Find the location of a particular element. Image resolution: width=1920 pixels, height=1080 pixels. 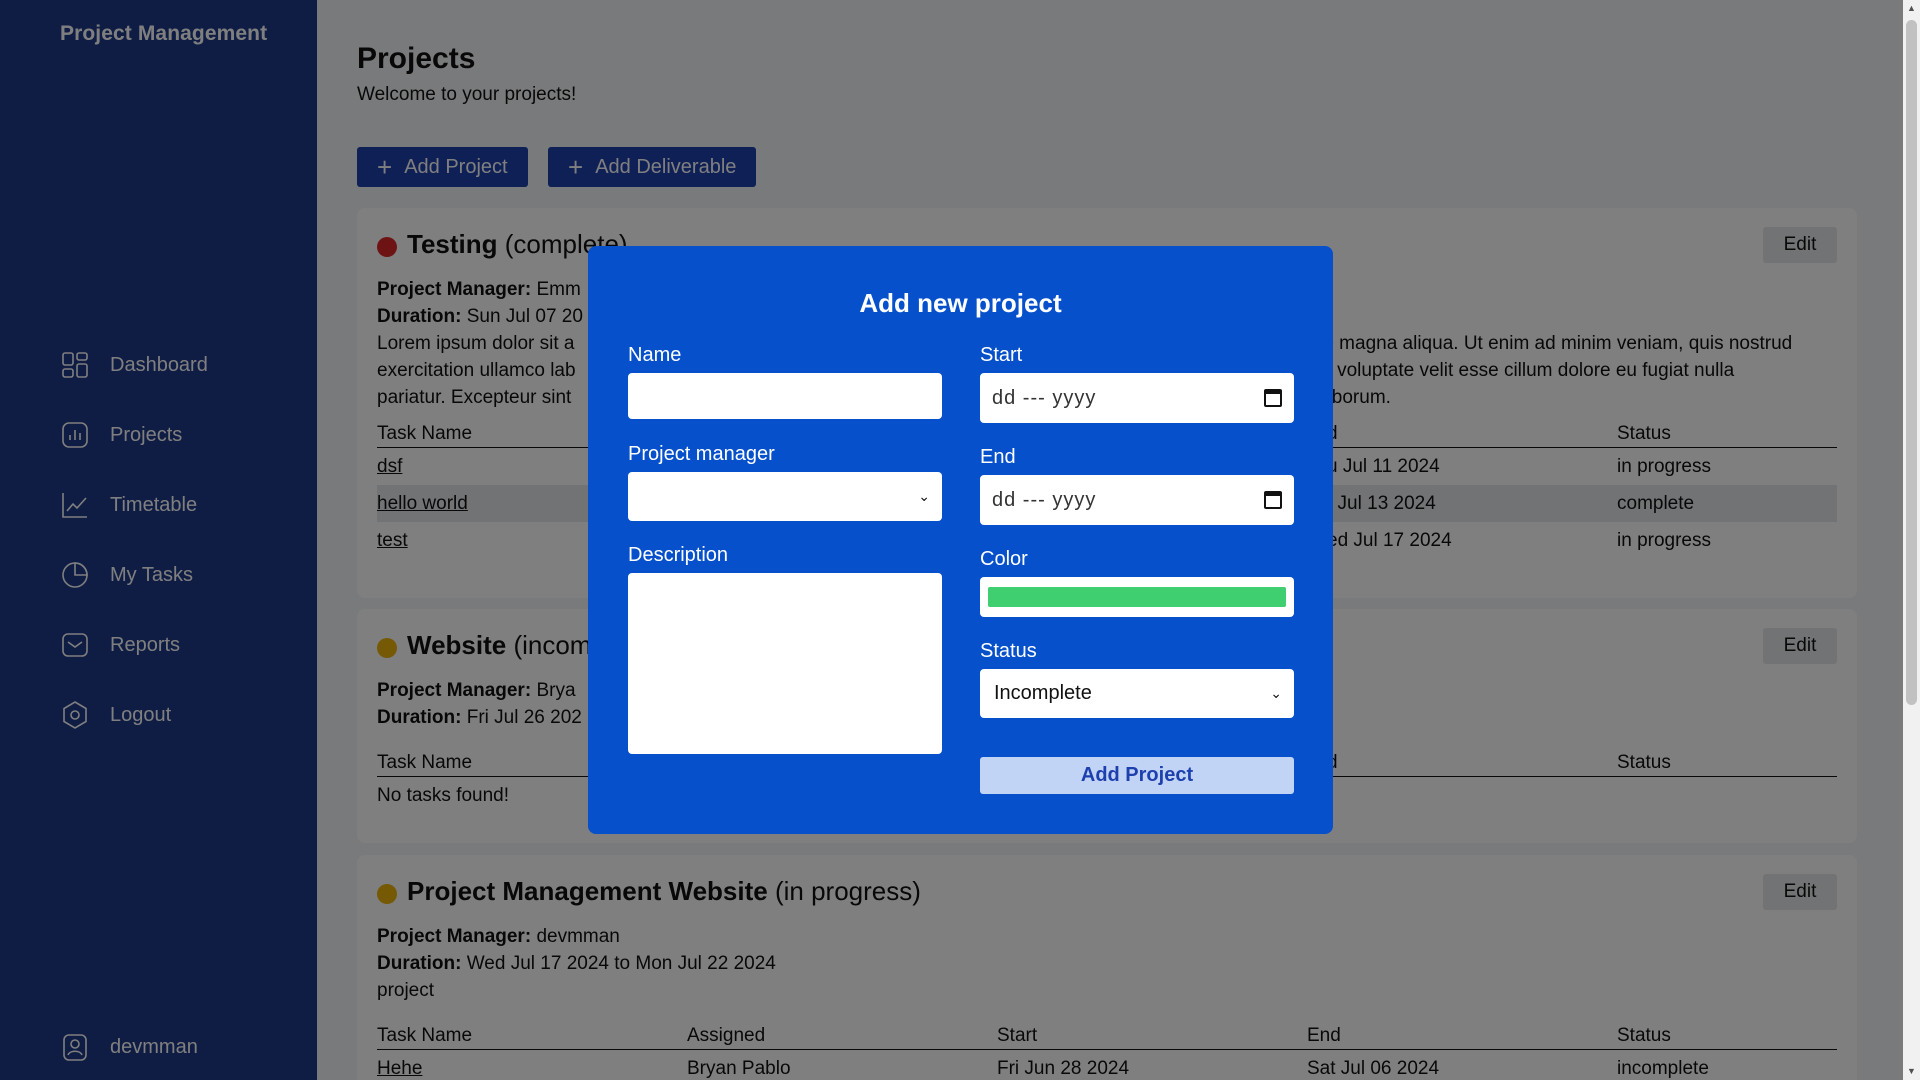

end-date-input: dd --- yyyy is located at coordinates (1137, 500).